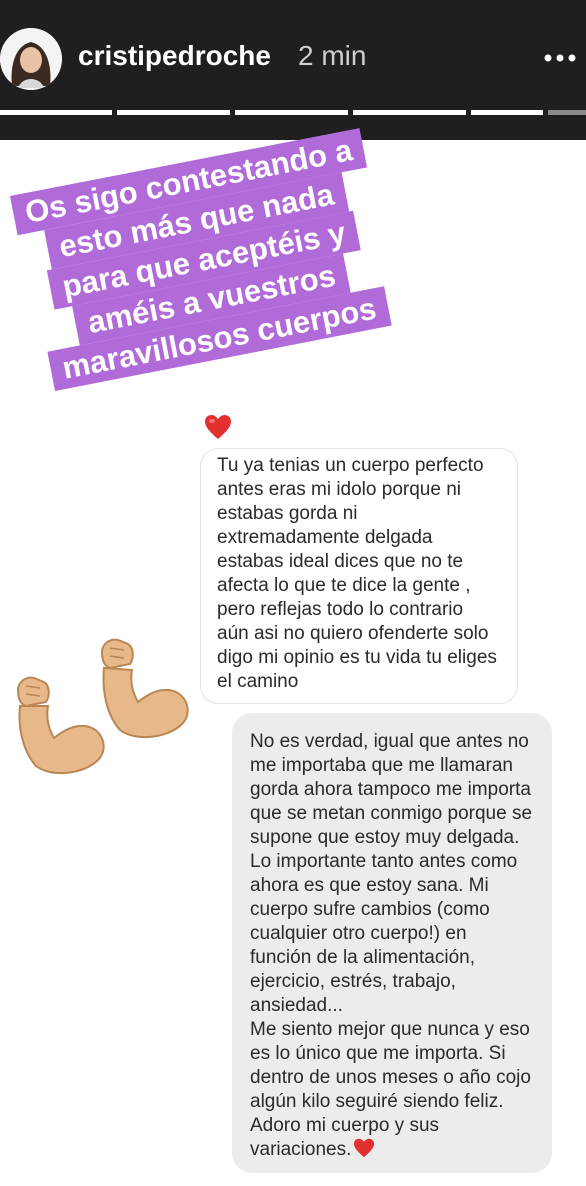 The height and width of the screenshot is (1186, 586). I want to click on message-line: ejercicio, estrés, trabajo,, so click(395, 982).